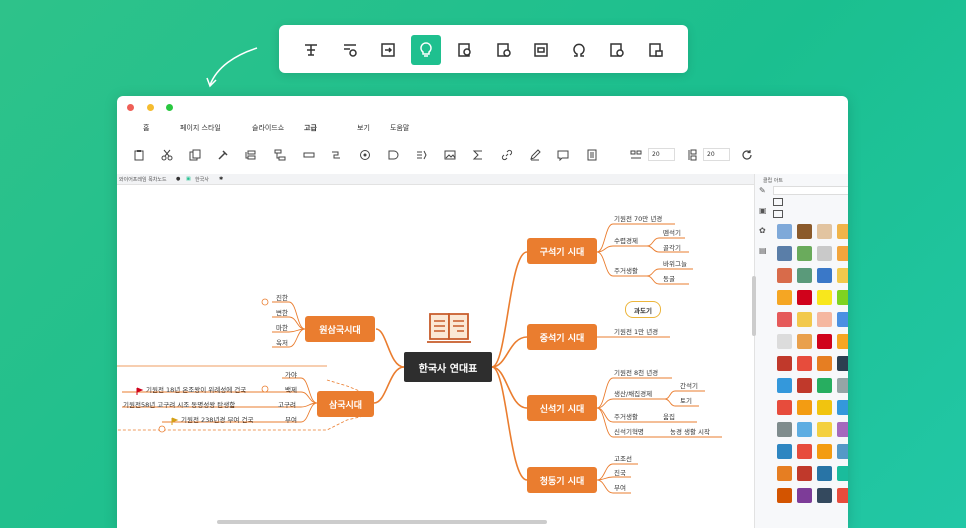 This screenshot has width=966, height=528. What do you see at coordinates (623, 458) in the screenshot?
I see `leaf-topic: 고조선` at bounding box center [623, 458].